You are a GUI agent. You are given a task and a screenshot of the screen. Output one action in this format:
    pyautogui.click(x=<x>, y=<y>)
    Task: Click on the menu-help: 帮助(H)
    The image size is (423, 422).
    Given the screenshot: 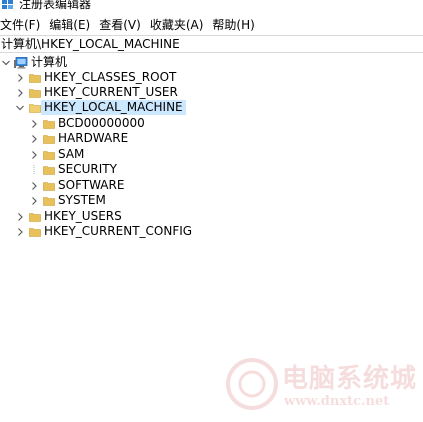 What is the action you would take?
    pyautogui.click(x=233, y=25)
    